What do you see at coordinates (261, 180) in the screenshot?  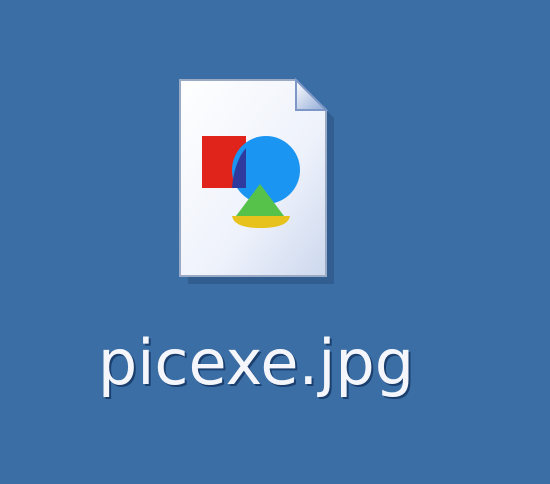 I see `jpeg-image-file-icon` at bounding box center [261, 180].